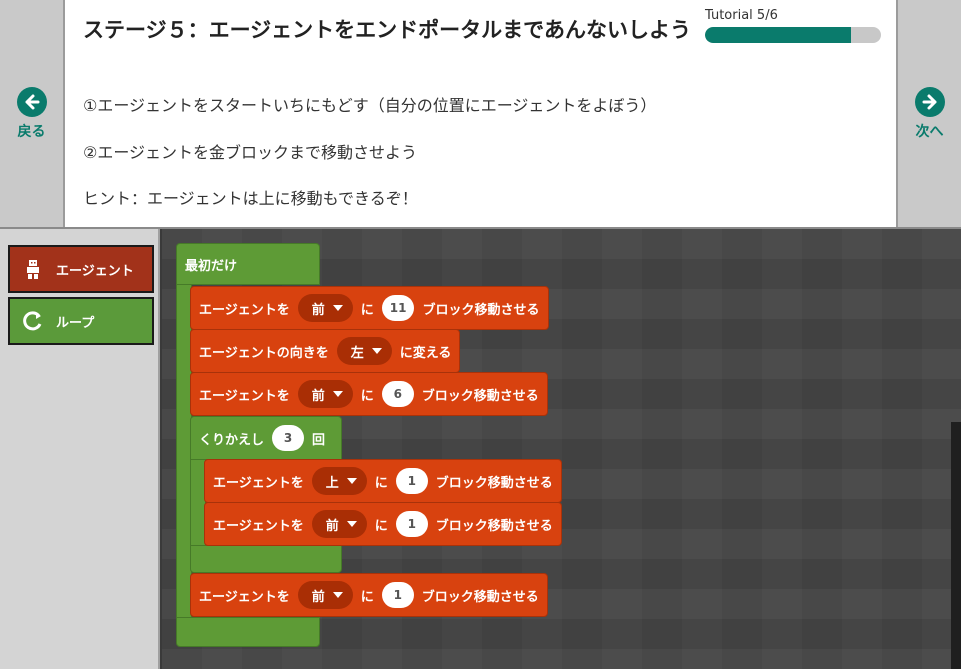  I want to click on workspace-scrollbar, so click(956, 545).